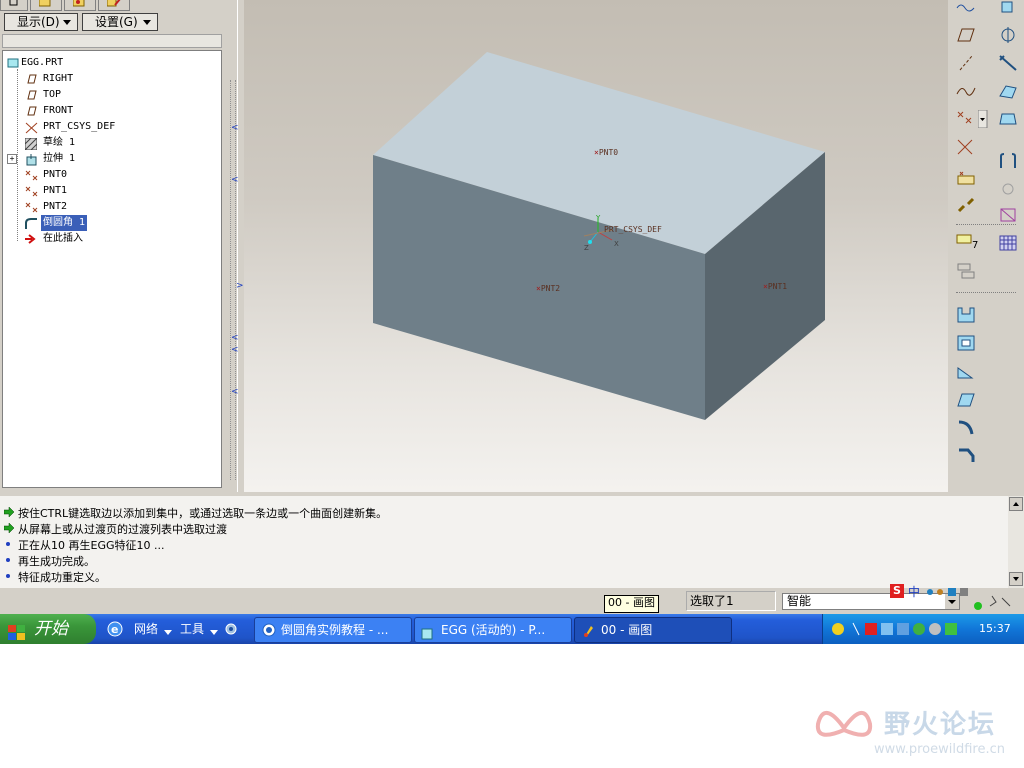 Image resolution: width=1024 pixels, height=768 pixels. What do you see at coordinates (966, 272) in the screenshot?
I see `shell-tool-icon` at bounding box center [966, 272].